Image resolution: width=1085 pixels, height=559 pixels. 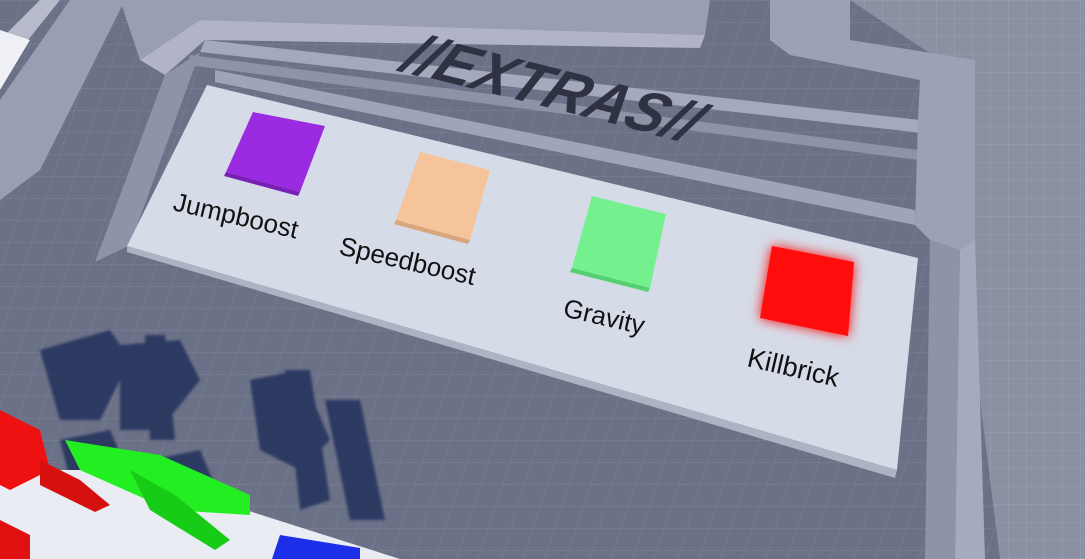 What do you see at coordinates (942, 399) in the screenshot?
I see `right-pillar-face` at bounding box center [942, 399].